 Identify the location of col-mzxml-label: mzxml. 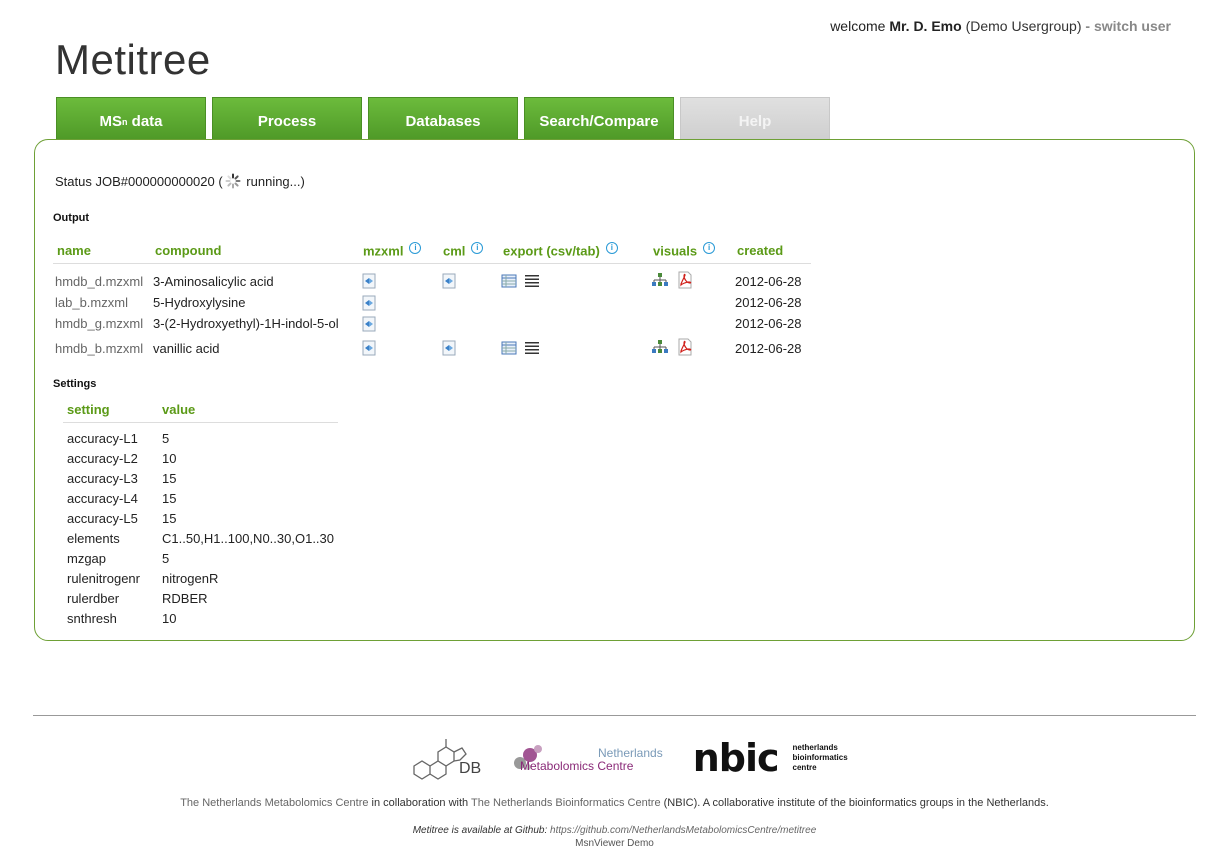
(383, 251).